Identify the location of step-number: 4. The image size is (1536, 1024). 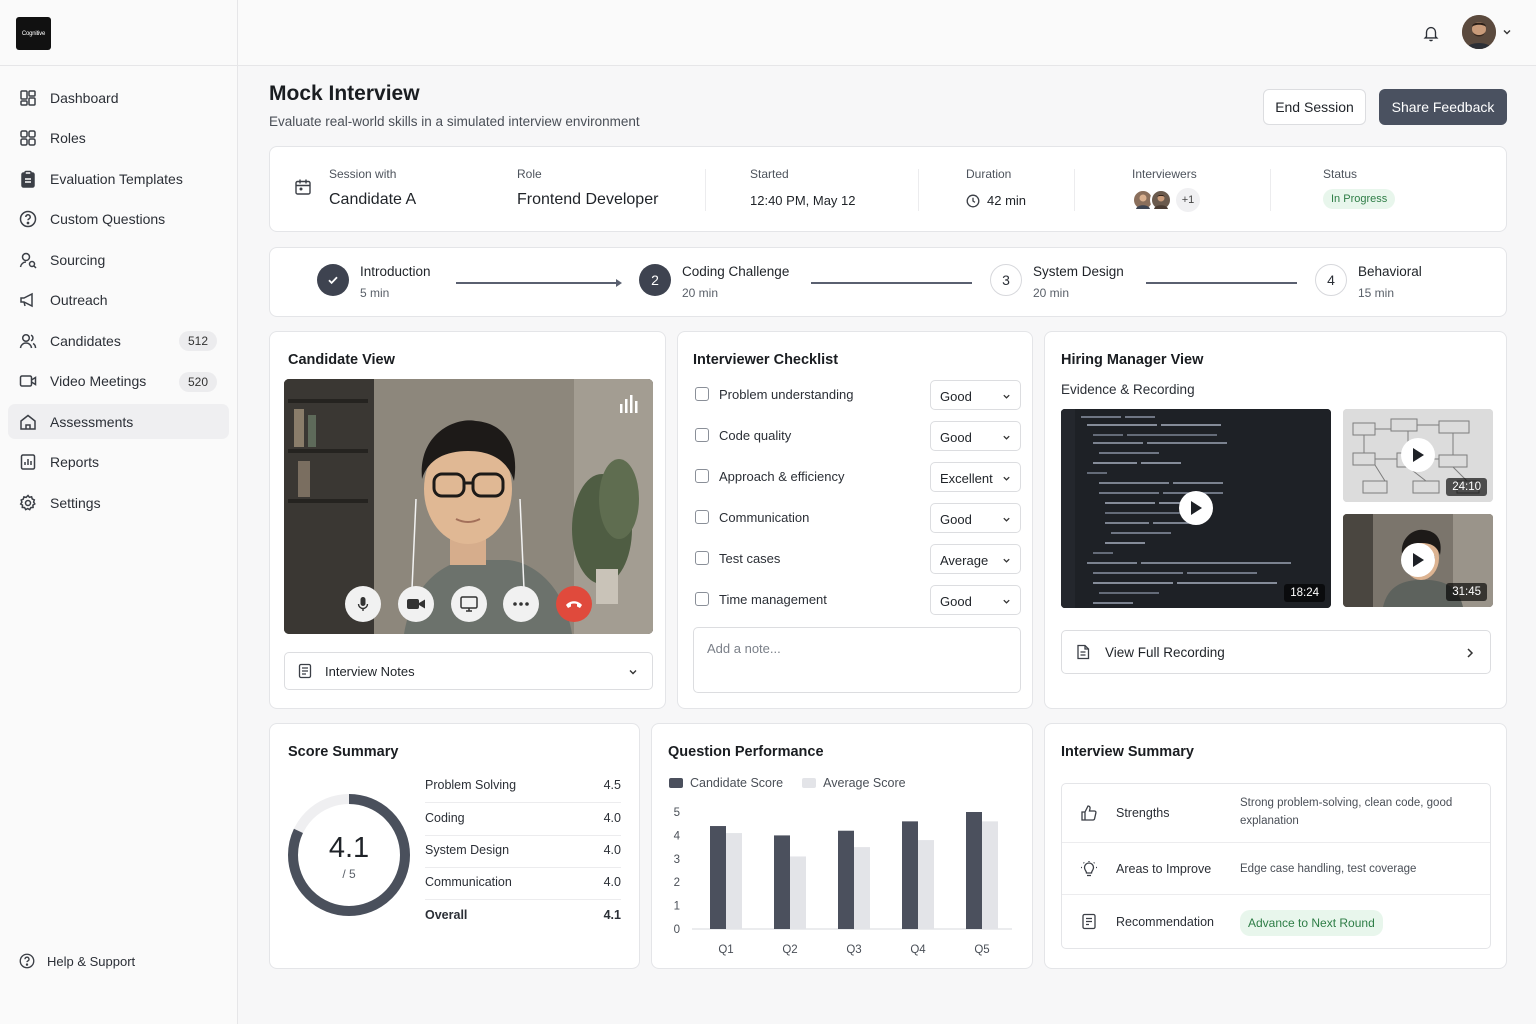
(1331, 280).